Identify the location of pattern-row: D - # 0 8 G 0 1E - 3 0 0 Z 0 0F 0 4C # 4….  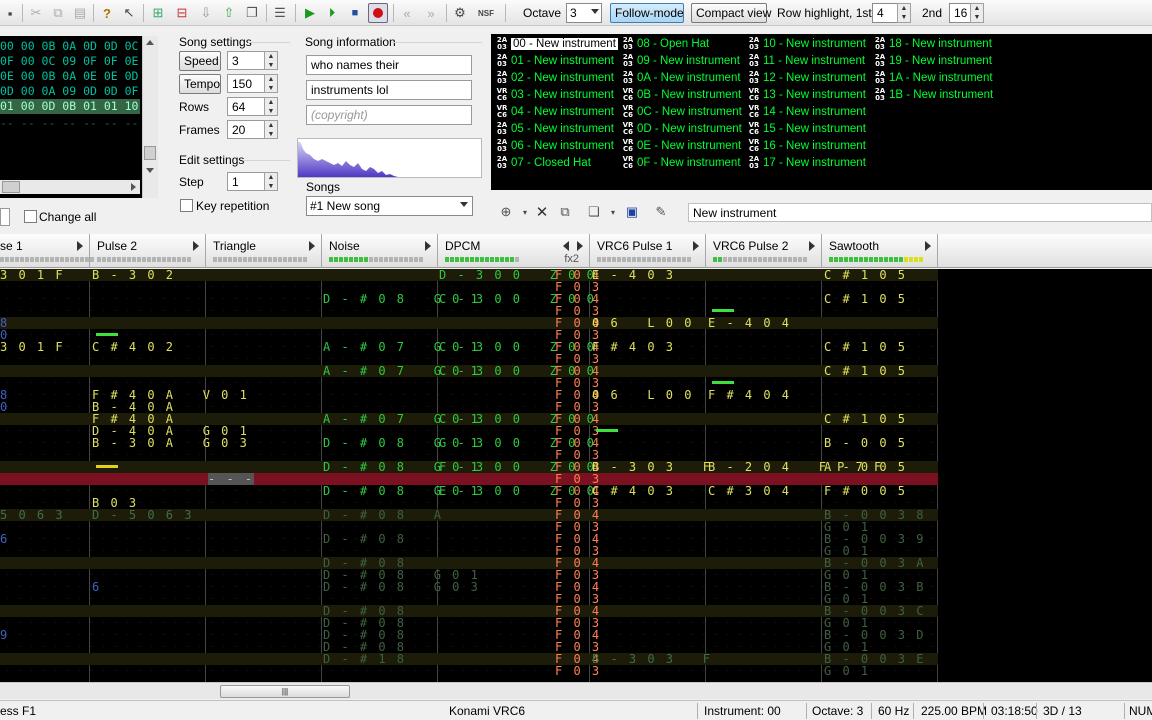
(469, 491).